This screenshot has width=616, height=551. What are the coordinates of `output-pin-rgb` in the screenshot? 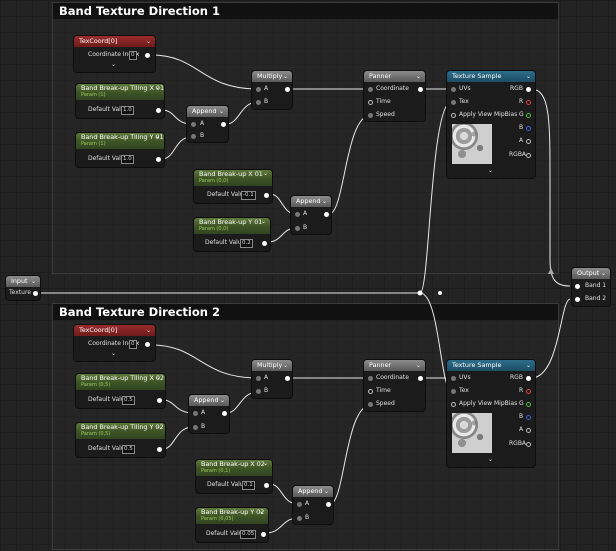 It's located at (528, 378).